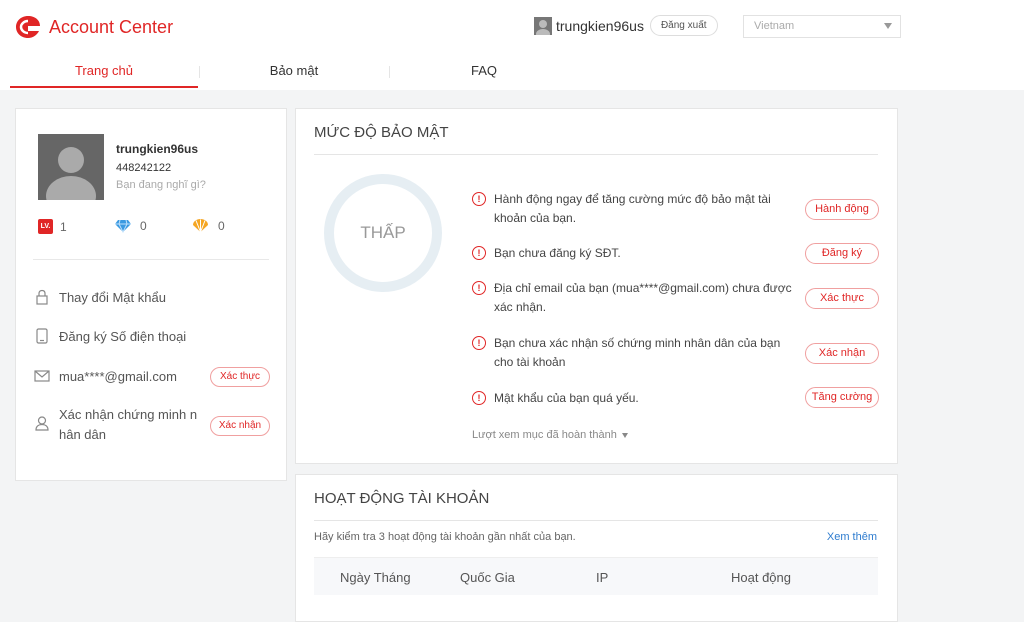 The width and height of the screenshot is (1024, 622). I want to click on menu-id-verify: Xác nhận chứng minh n hân dân, so click(119, 425).